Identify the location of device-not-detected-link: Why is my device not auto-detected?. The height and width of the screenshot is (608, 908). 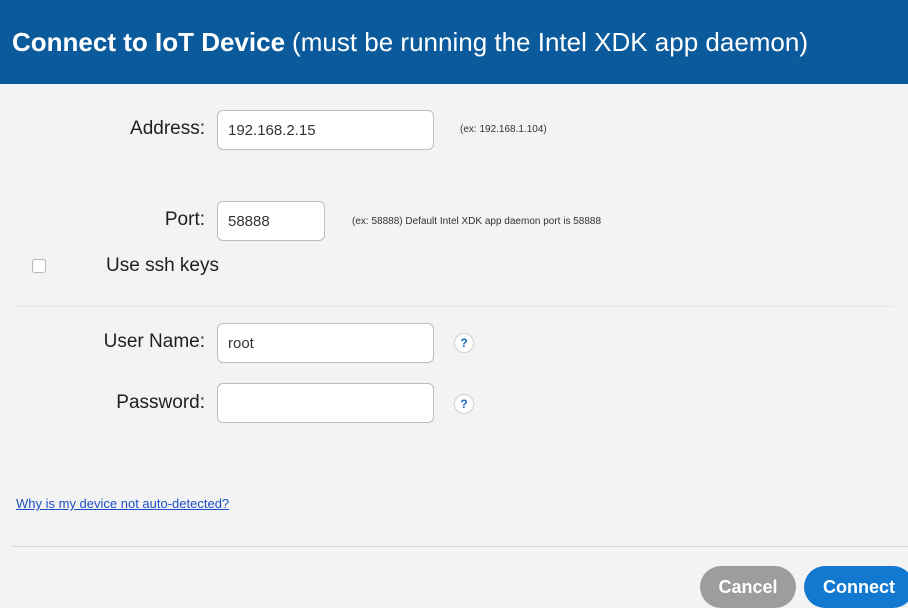
(122, 503).